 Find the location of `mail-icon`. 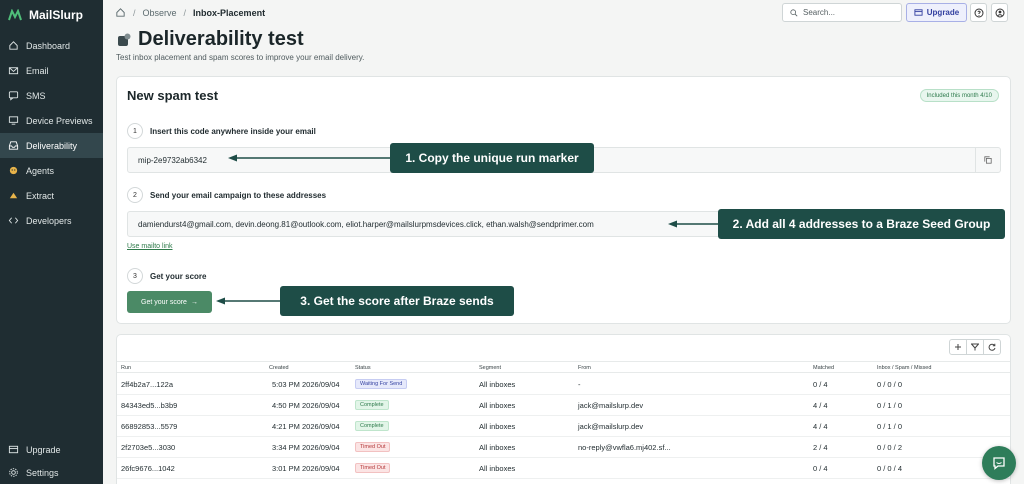

mail-icon is located at coordinates (13, 71).